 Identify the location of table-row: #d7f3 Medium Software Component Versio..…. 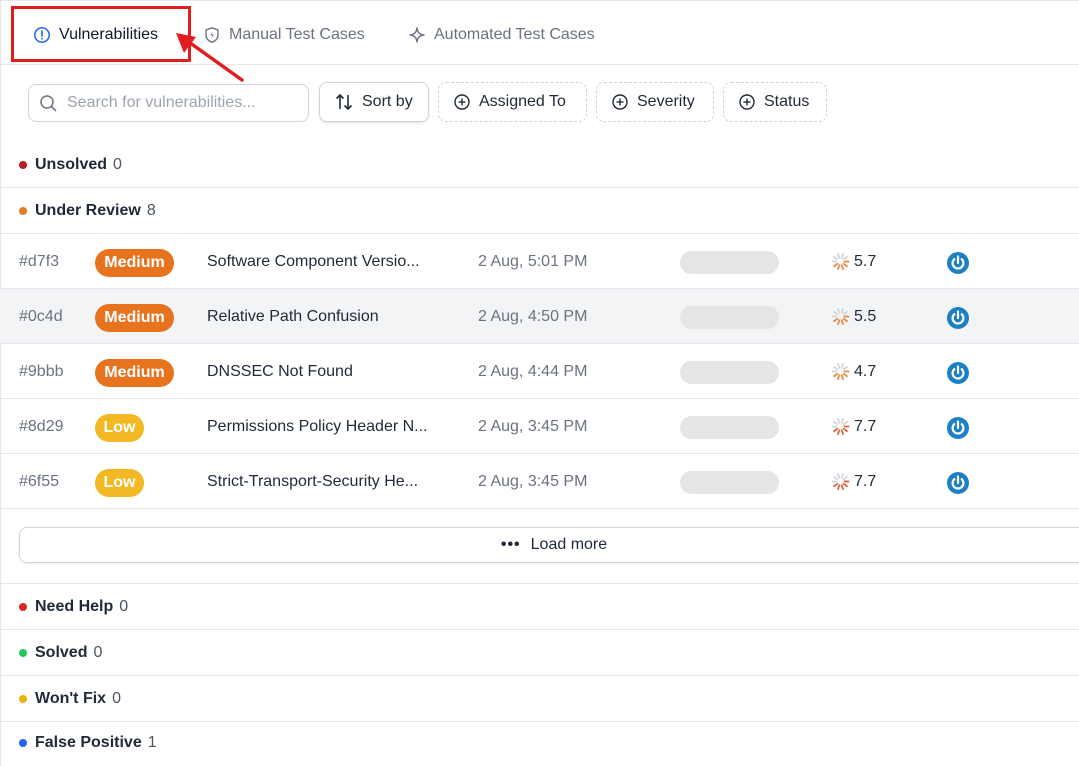
(539, 261).